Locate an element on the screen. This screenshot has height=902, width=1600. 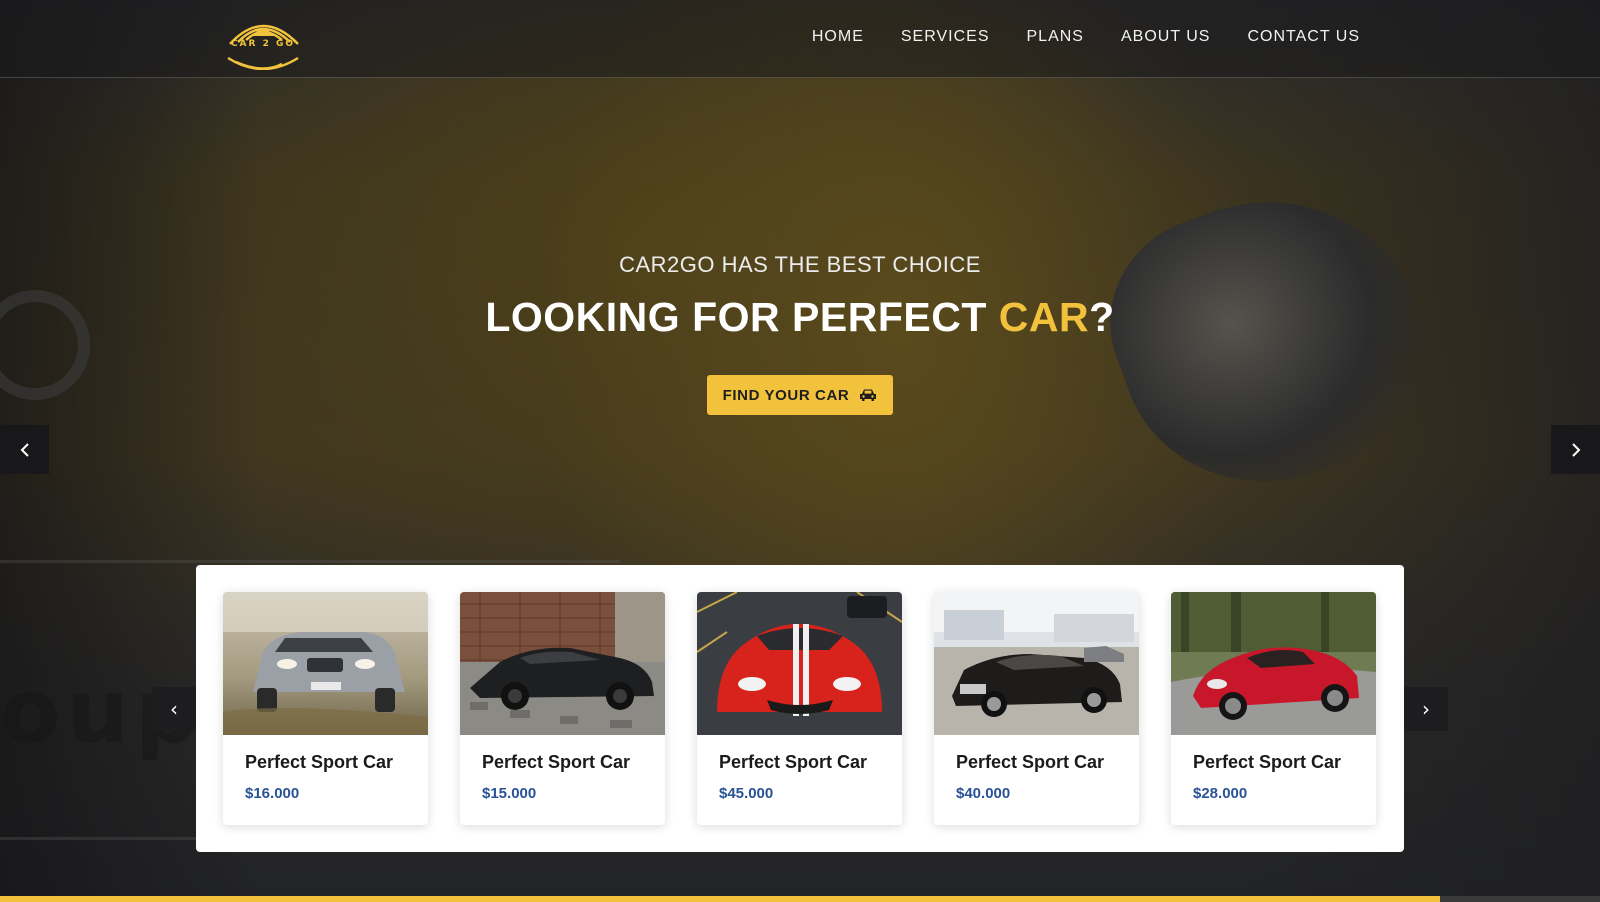
car-card: Perfect Sport Car $16.000 is located at coordinates (325, 708).